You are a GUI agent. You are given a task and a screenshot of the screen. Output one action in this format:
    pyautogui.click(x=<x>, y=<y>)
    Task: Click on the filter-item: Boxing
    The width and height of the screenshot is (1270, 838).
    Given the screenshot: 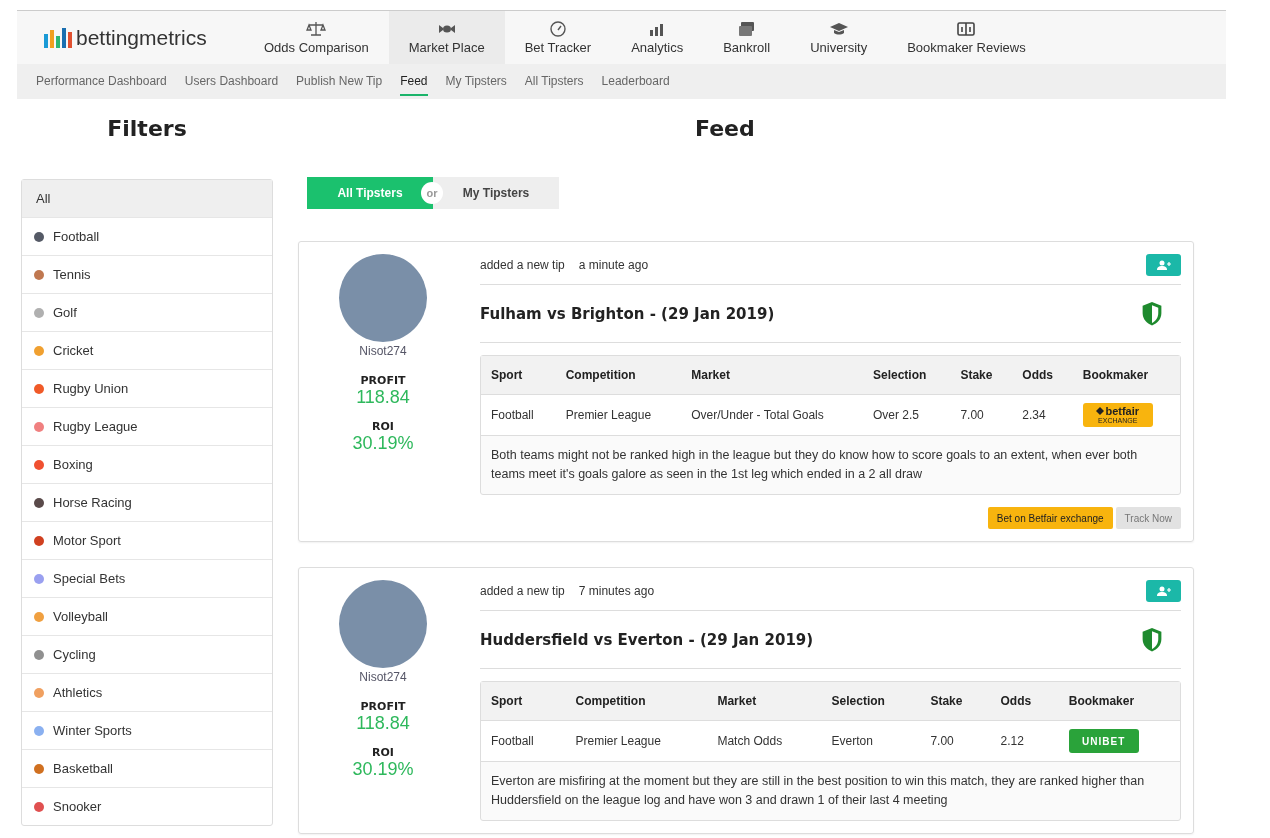 What is the action you would take?
    pyautogui.click(x=147, y=464)
    